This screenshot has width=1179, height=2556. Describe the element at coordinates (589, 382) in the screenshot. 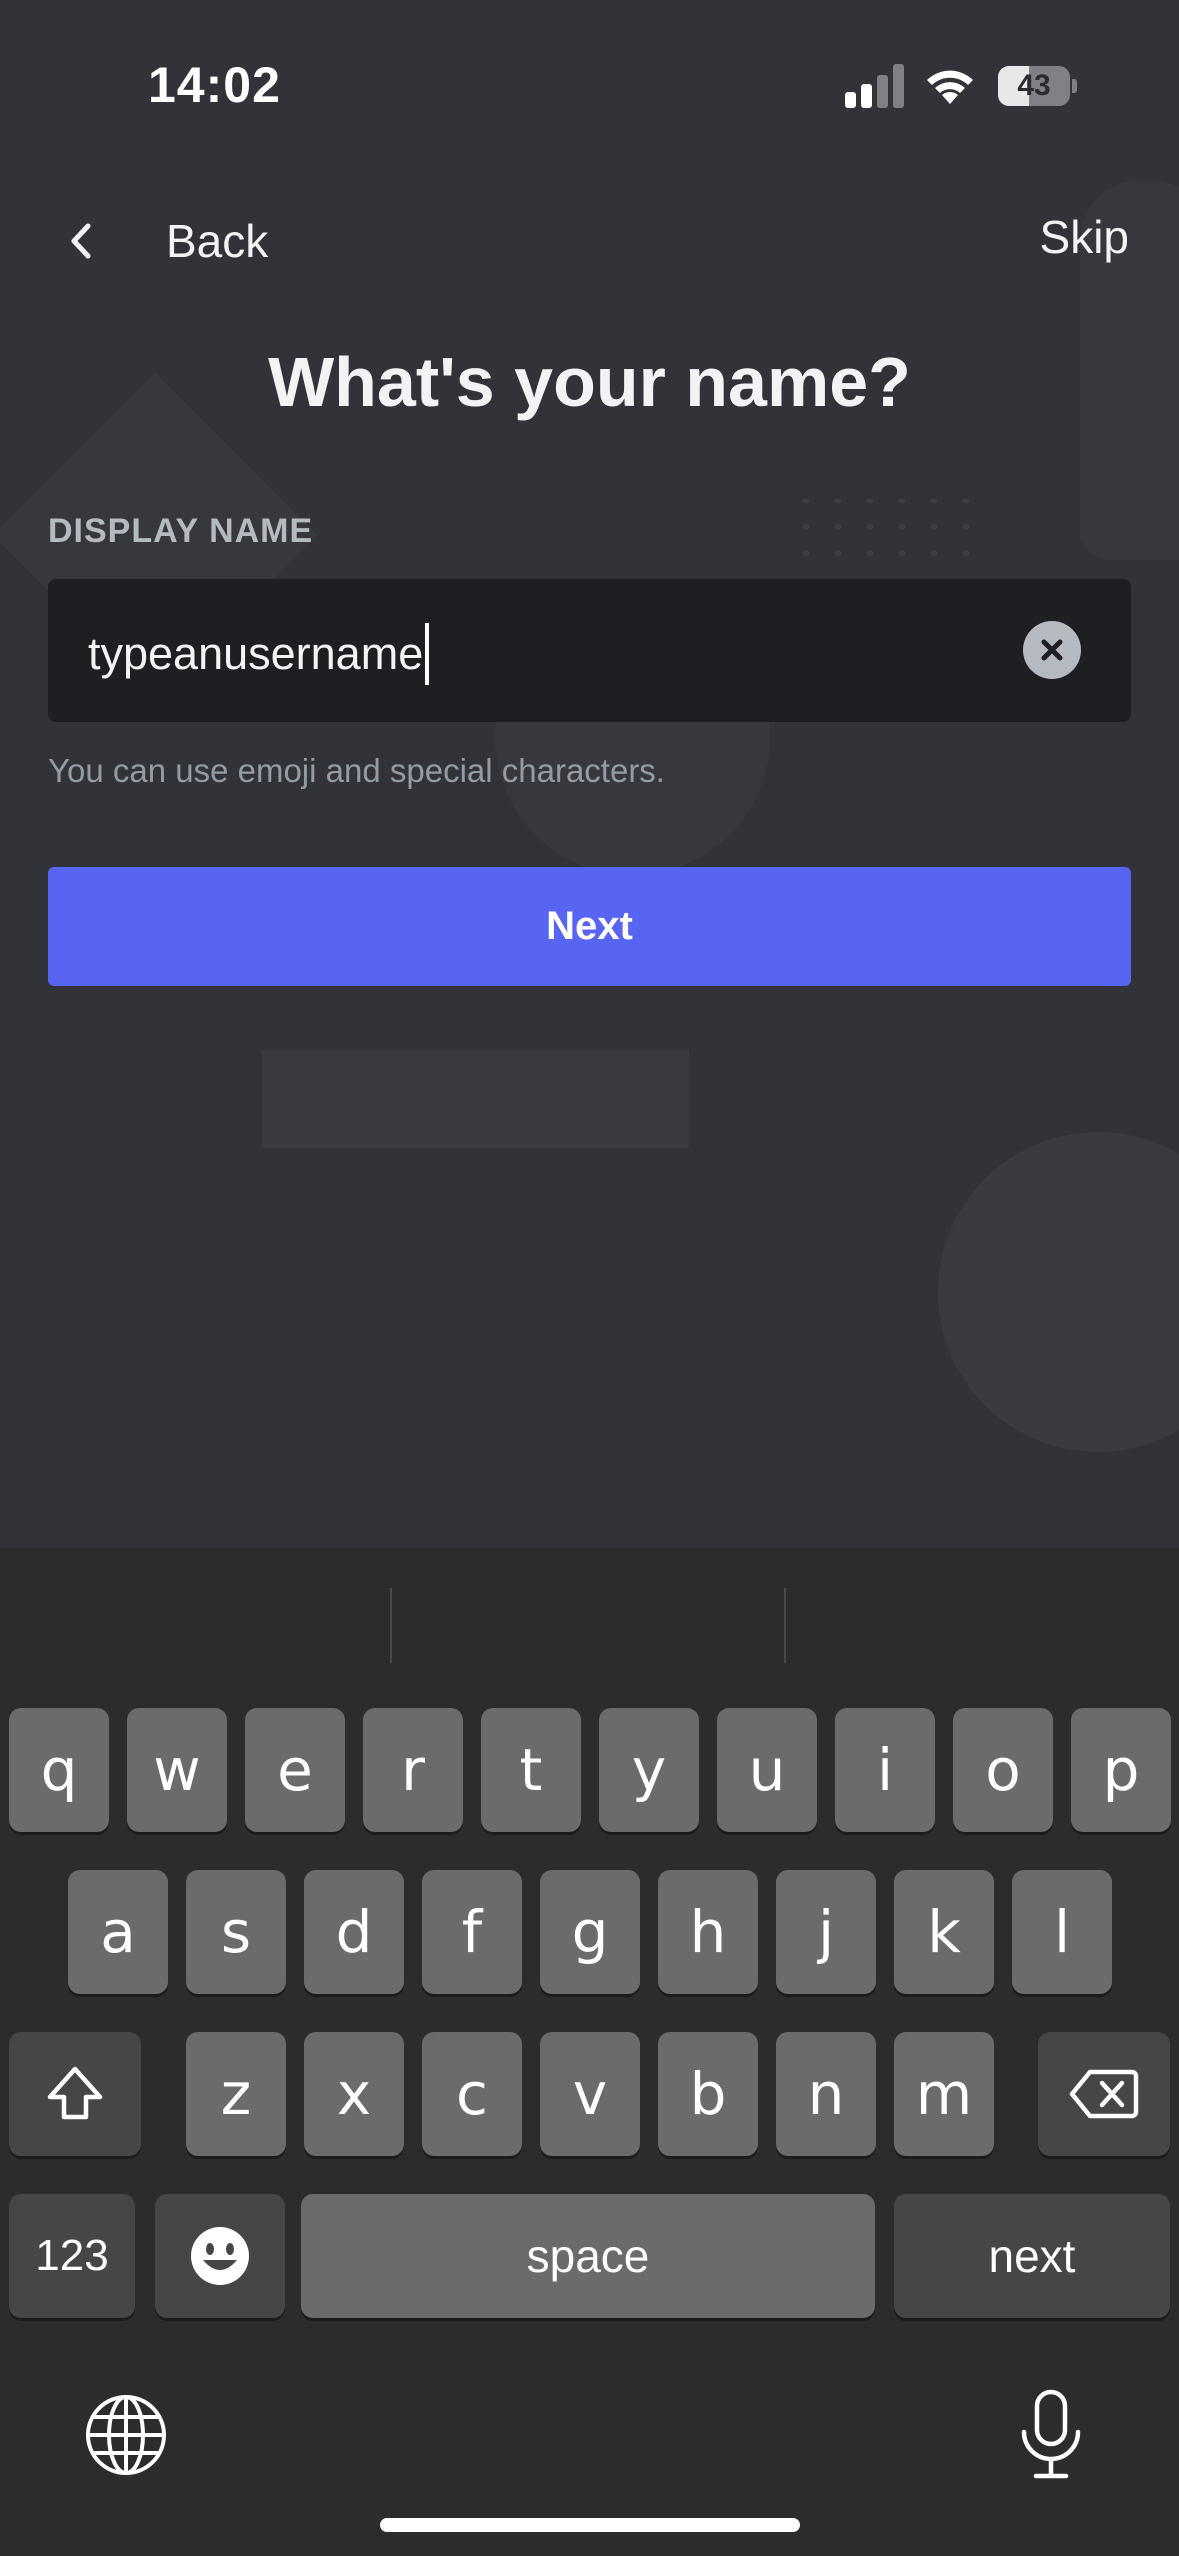

I see `page-title: What's your name?` at that location.